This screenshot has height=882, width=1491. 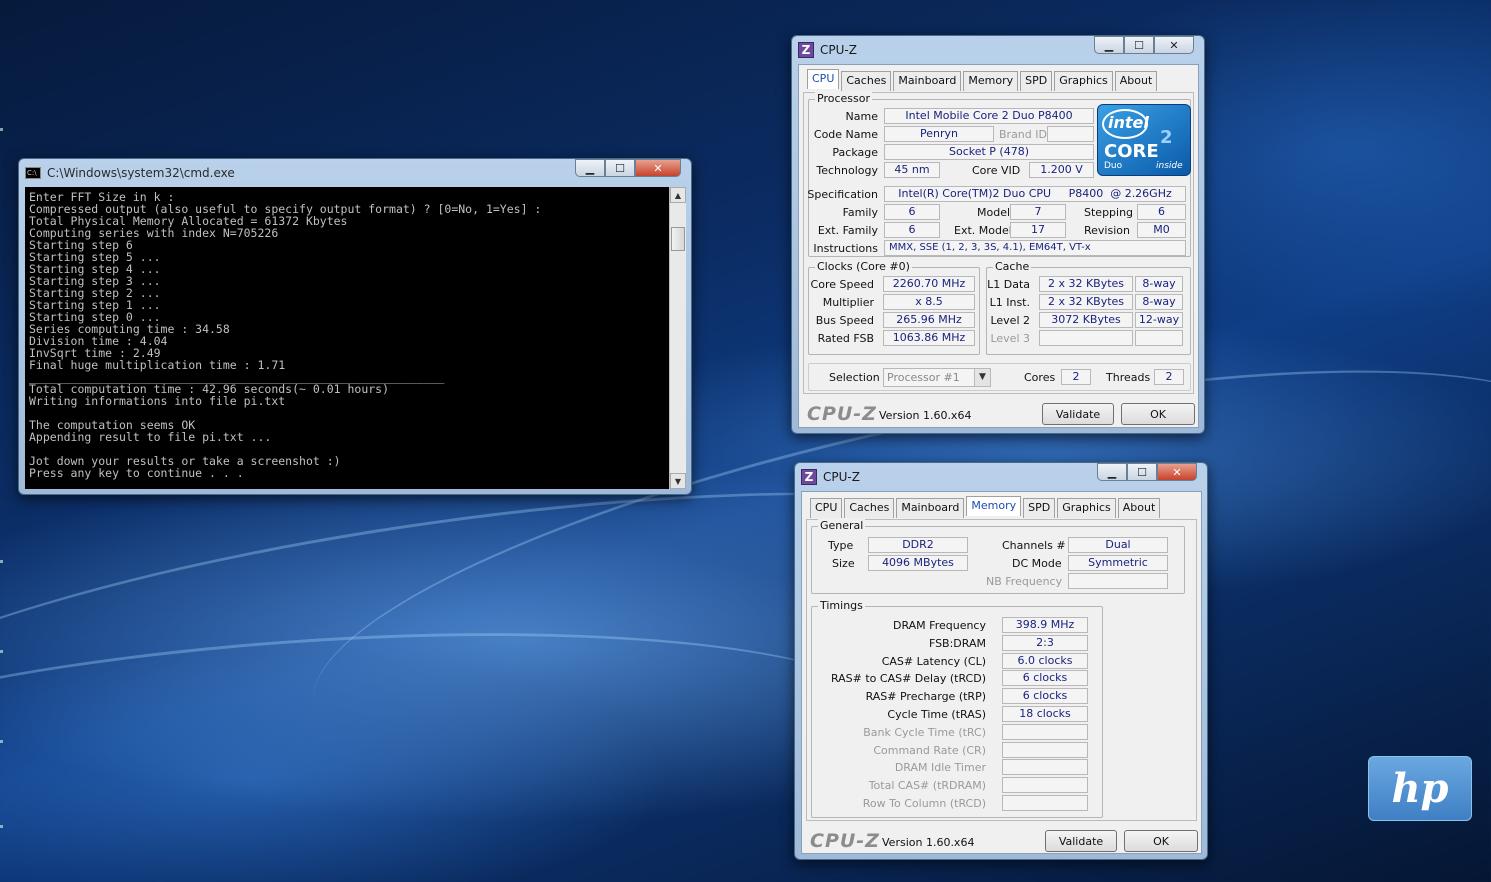 I want to click on revision-value: M0, so click(x=1161, y=230).